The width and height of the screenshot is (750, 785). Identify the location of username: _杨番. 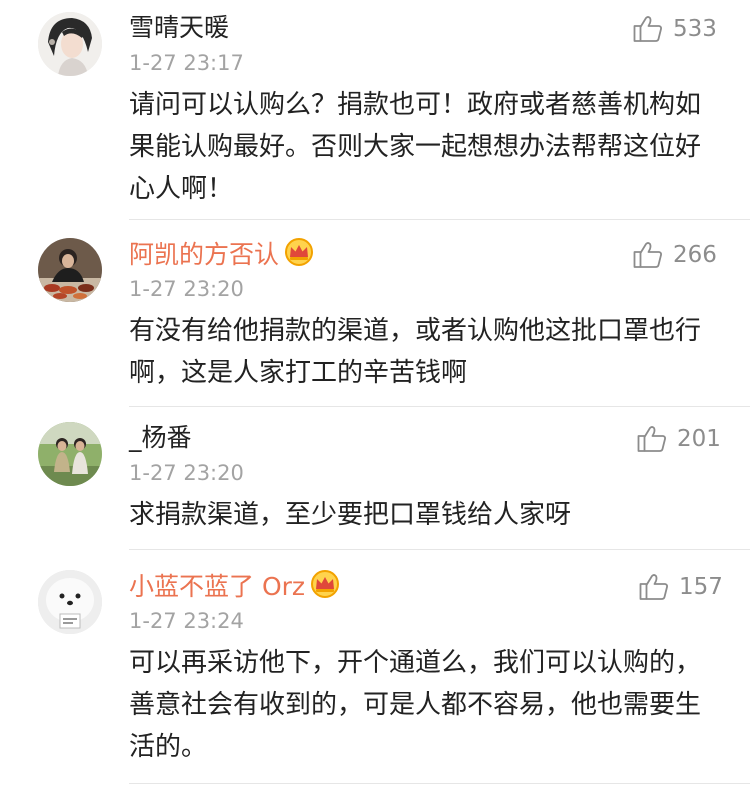
(160, 438).